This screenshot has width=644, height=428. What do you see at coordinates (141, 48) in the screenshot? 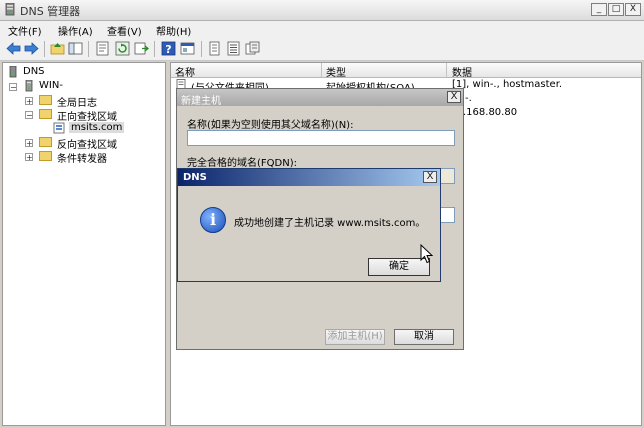
I see `export-icon` at bounding box center [141, 48].